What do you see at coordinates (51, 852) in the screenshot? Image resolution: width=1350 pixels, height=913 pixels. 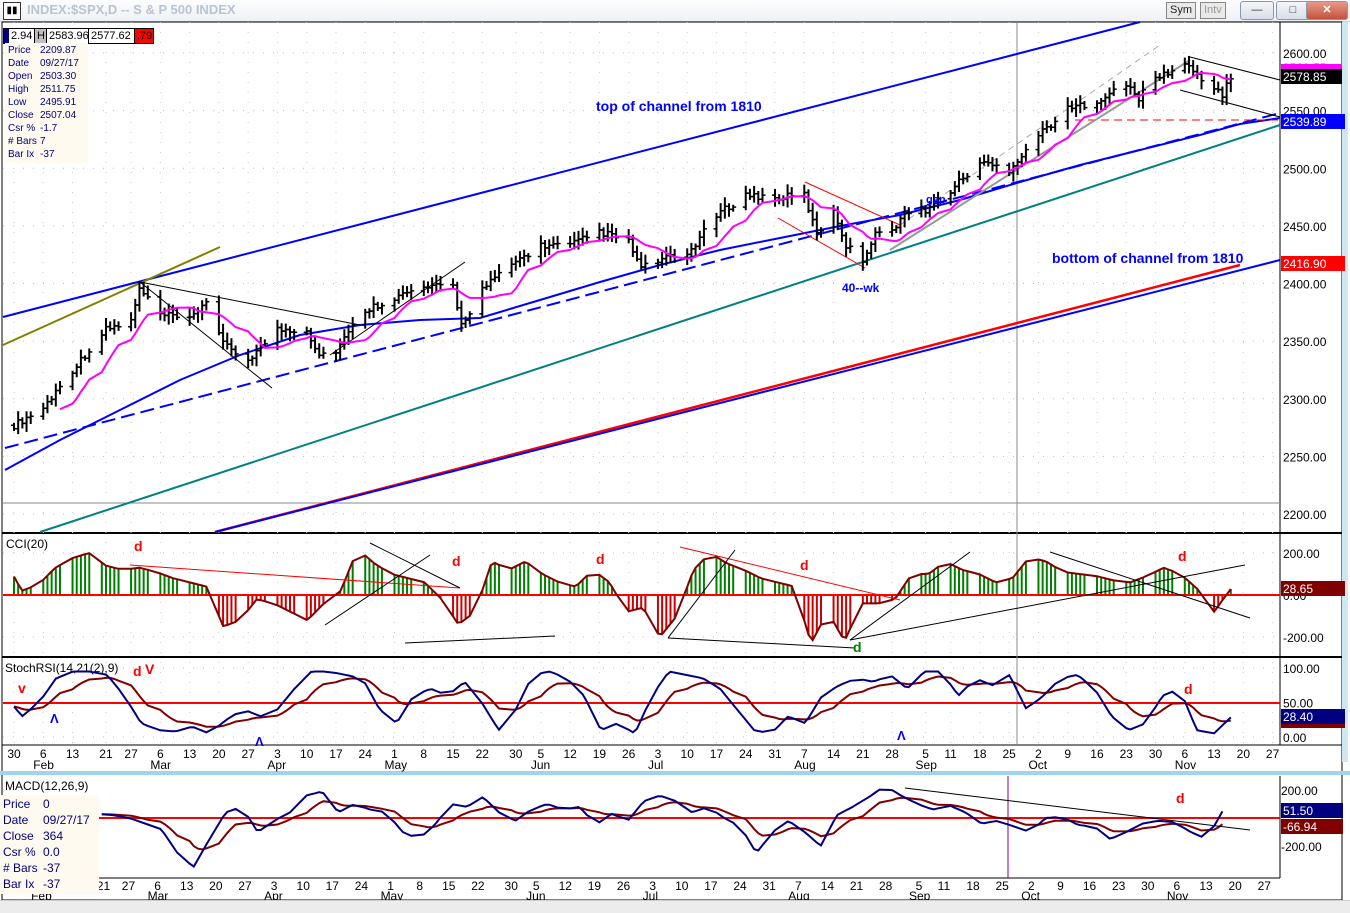 I see `macd-info-csr: 0.0` at bounding box center [51, 852].